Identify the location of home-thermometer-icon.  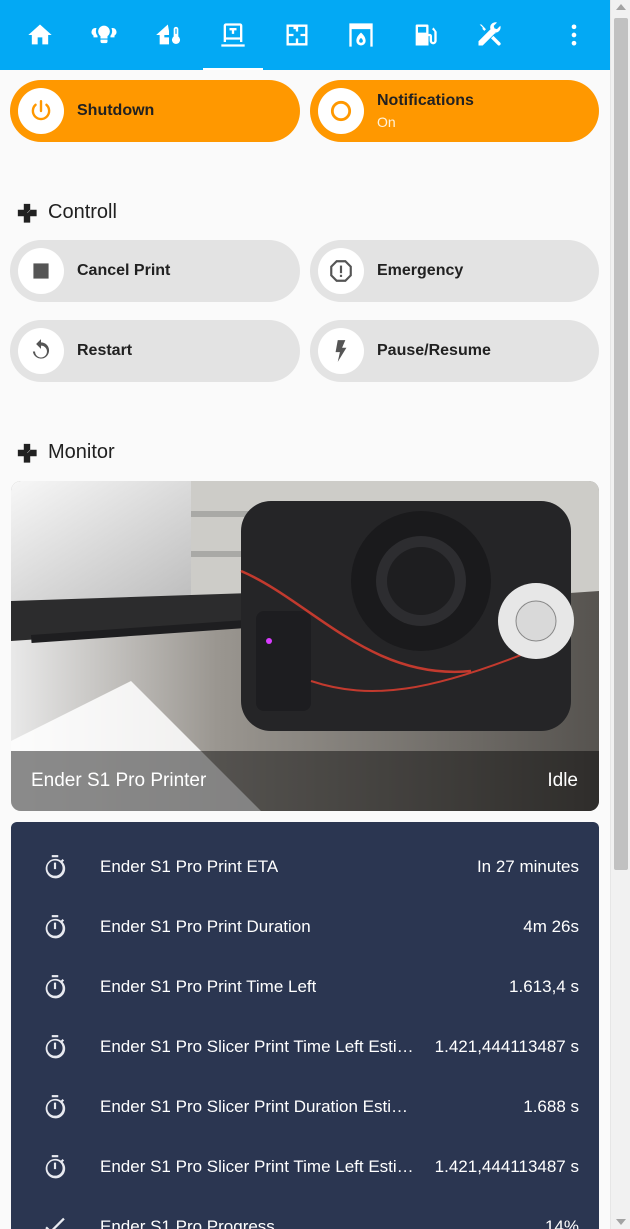
(168, 34).